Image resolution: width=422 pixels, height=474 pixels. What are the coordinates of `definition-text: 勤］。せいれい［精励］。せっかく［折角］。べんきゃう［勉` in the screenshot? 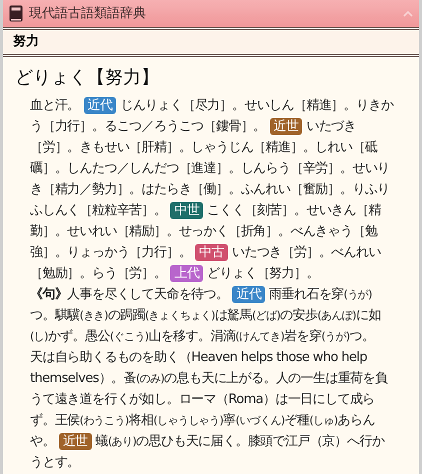 It's located at (204, 232).